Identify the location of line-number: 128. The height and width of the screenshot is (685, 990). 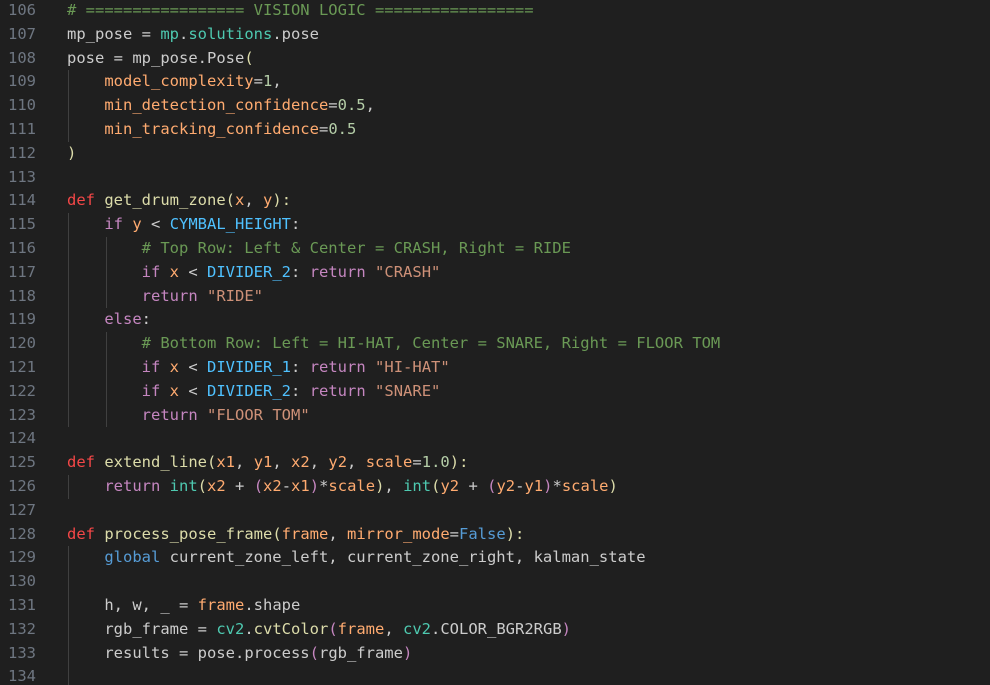
(22, 533).